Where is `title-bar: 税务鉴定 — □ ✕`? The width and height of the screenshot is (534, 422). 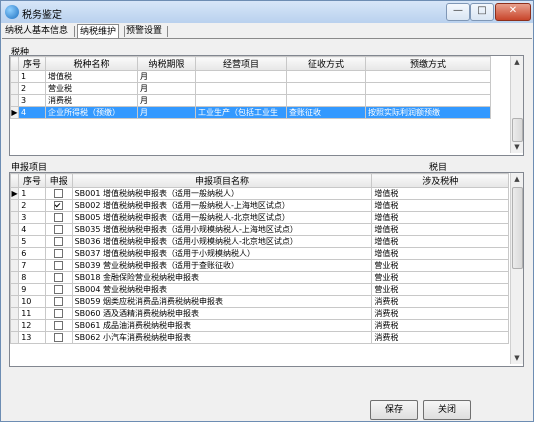 title-bar: 税务鉴定 — □ ✕ is located at coordinates (267, 12).